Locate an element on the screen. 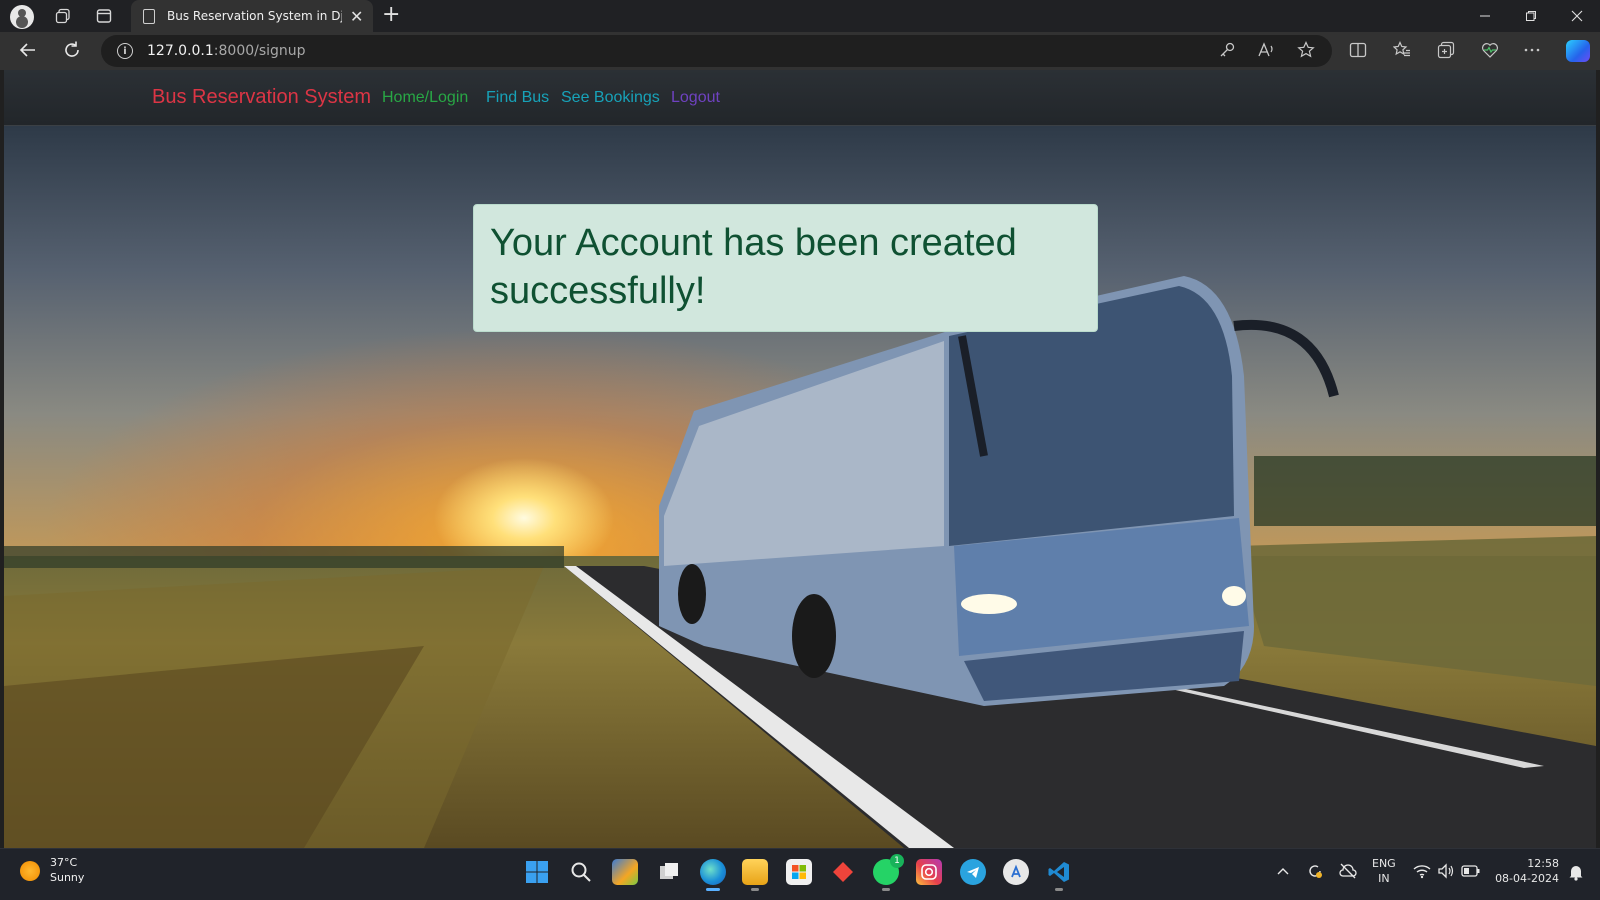 Image resolution: width=1600 pixels, height=900 pixels. refresh-icon is located at coordinates (72, 52).